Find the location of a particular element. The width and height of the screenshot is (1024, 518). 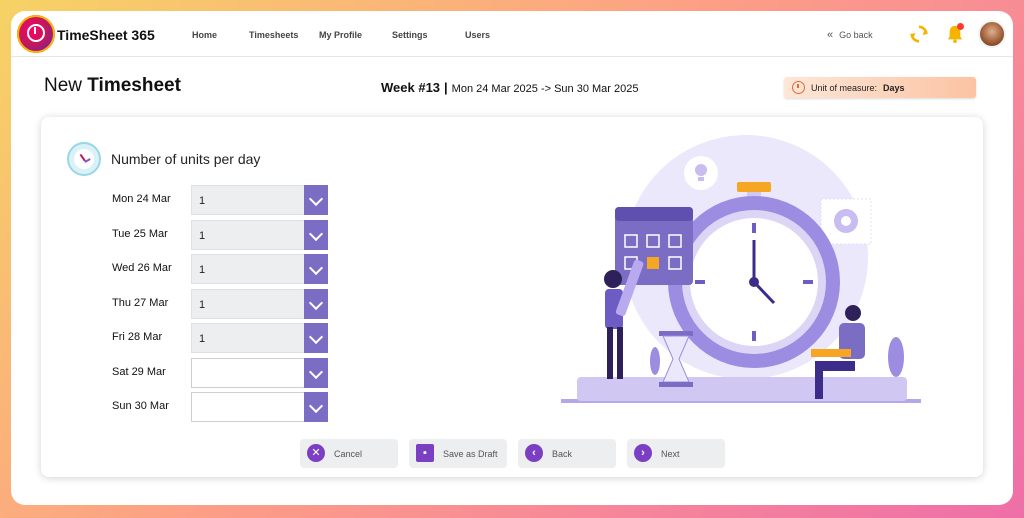

day-label: Wed 26 Mar is located at coordinates (142, 268).